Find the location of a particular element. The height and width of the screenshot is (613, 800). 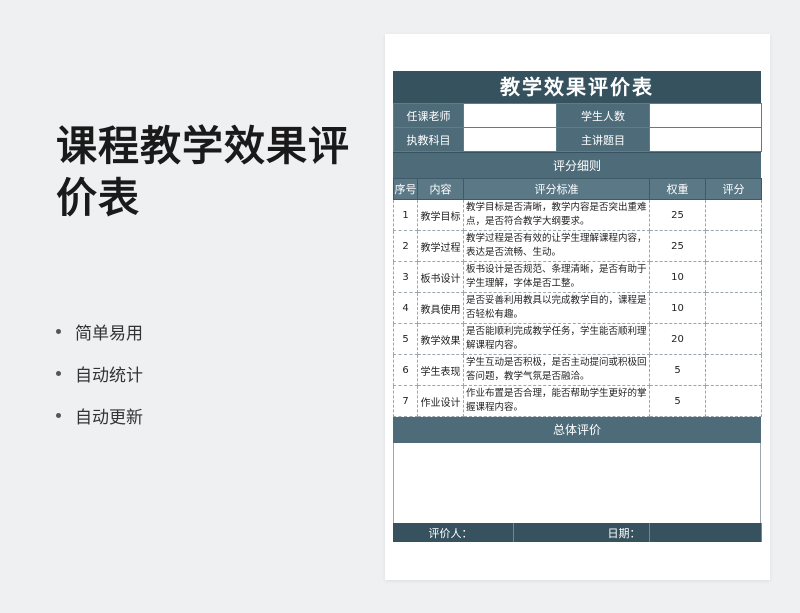

row-criteria: 学生互动是否积极，是否主动提问或积极回答问题，教学气氛是否融洽。 is located at coordinates (556, 370).